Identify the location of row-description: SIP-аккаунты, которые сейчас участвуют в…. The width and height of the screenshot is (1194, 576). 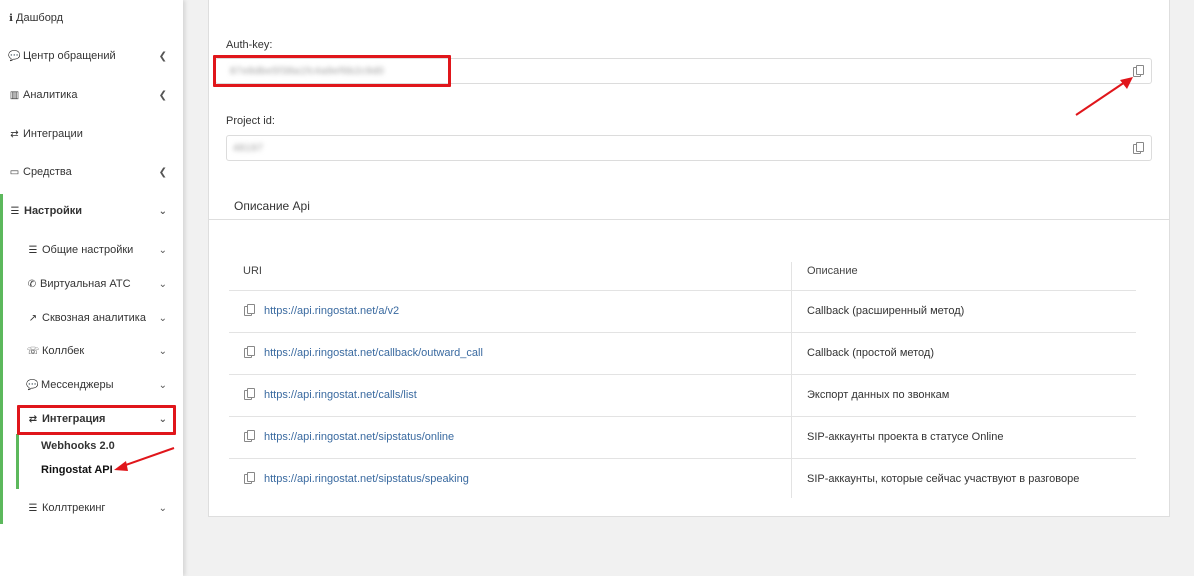
(943, 479).